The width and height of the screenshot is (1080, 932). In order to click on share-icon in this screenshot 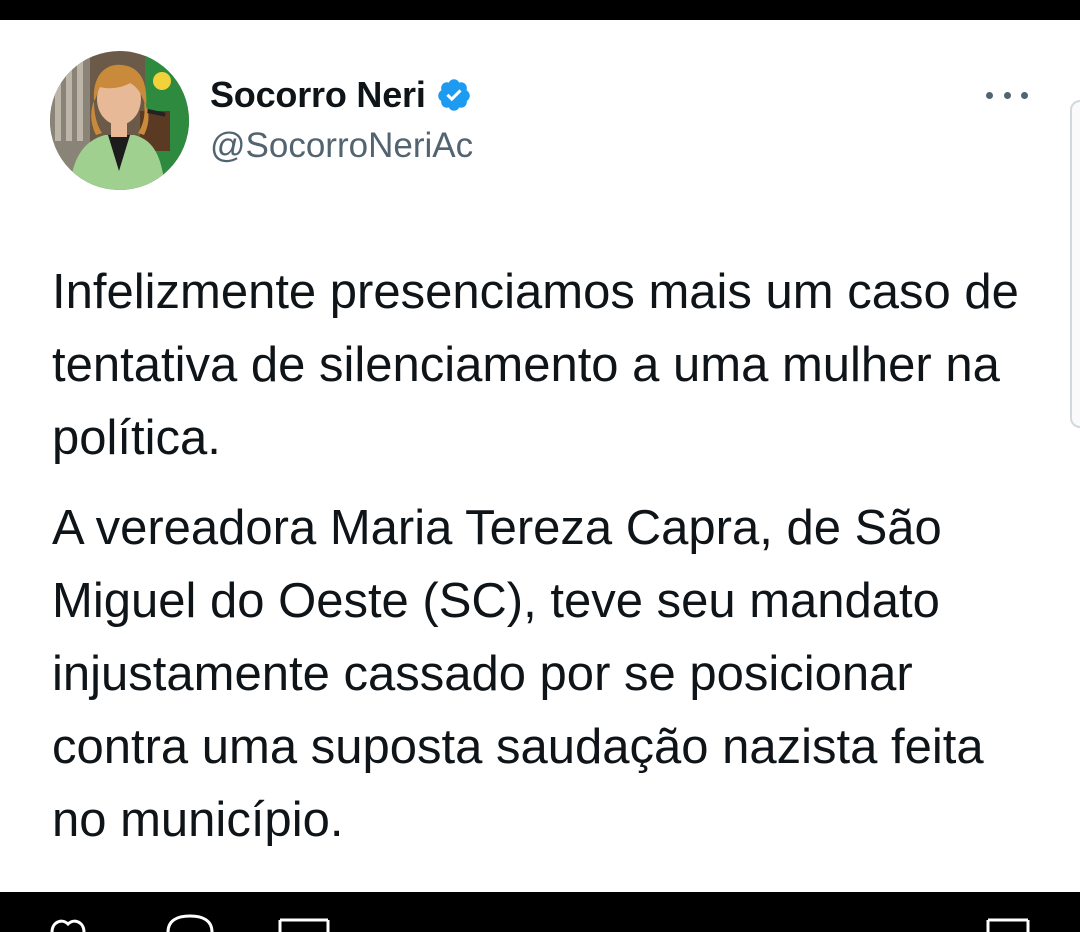, I will do `click(1008, 922)`.